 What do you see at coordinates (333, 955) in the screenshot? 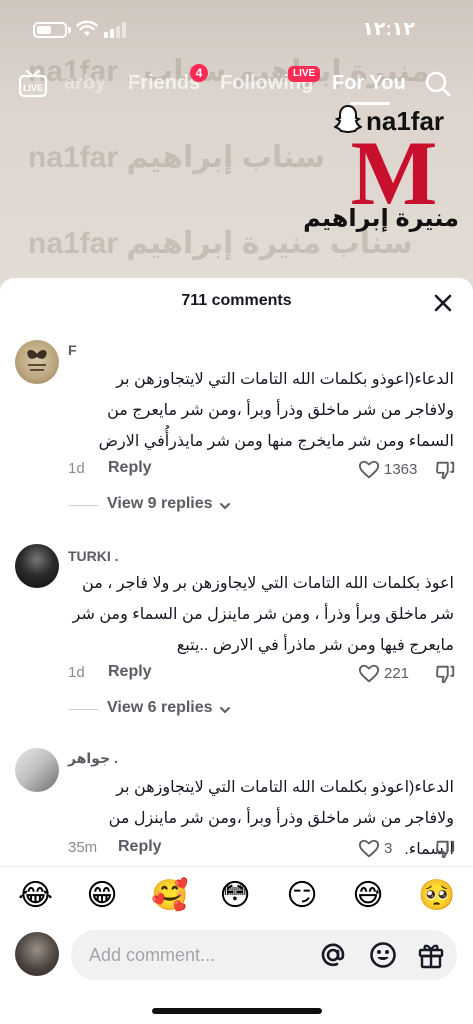
I see `mention-at-icon` at bounding box center [333, 955].